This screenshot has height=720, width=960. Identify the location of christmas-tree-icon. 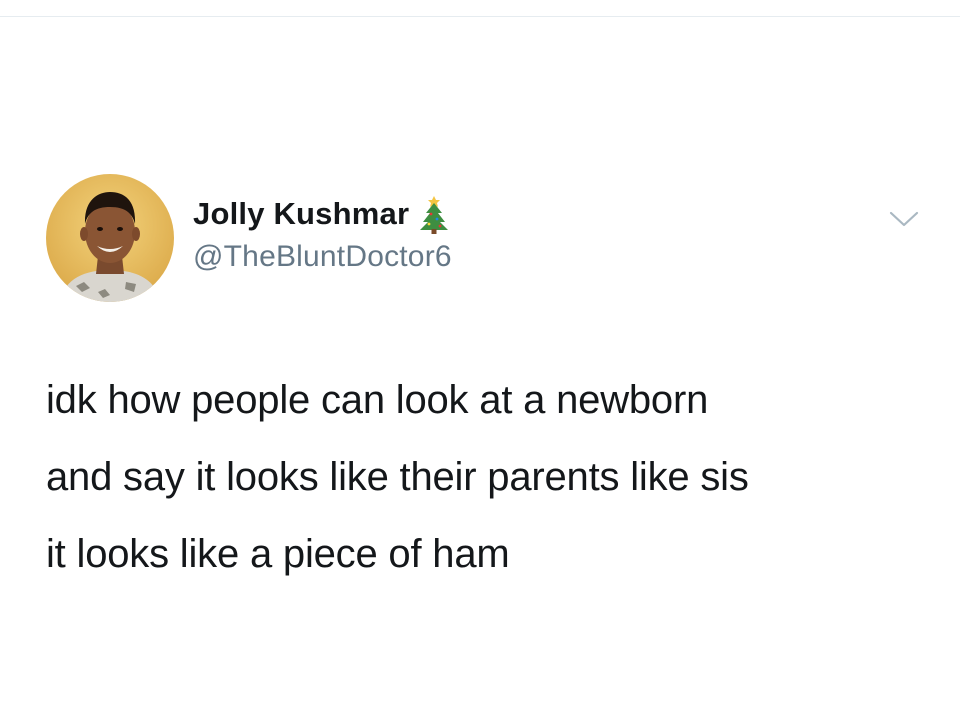
(434, 214).